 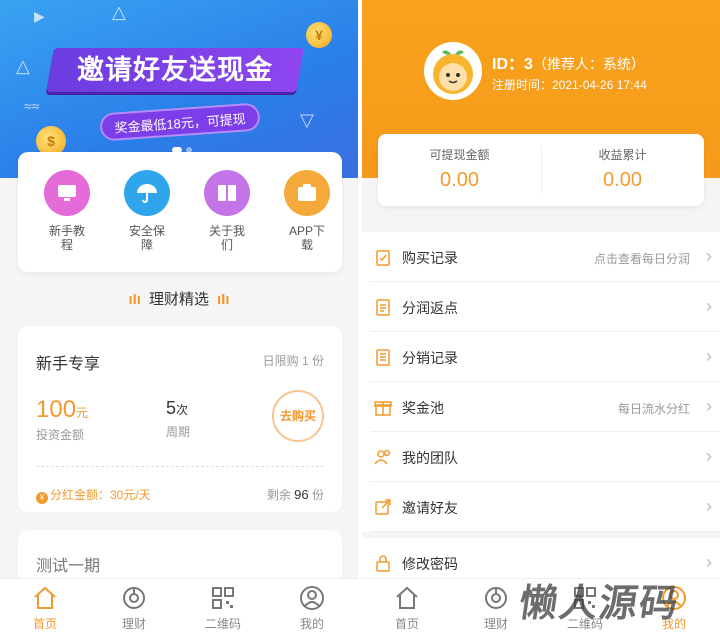 I want to click on book-icon, so click(x=227, y=193).